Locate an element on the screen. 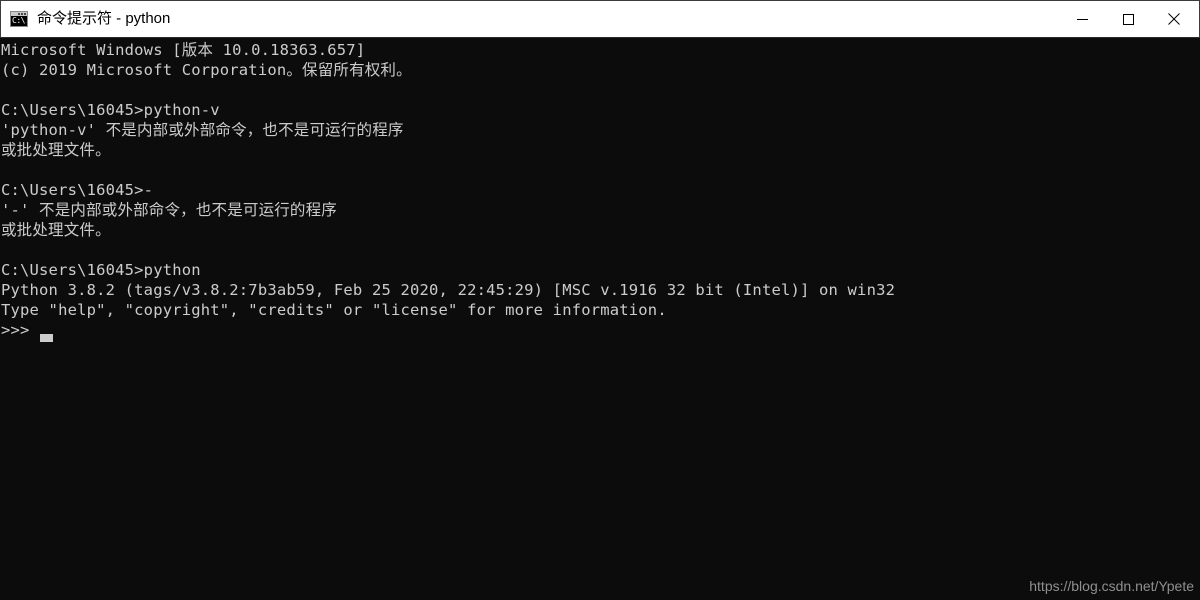  maximize-icon is located at coordinates (1128, 19).